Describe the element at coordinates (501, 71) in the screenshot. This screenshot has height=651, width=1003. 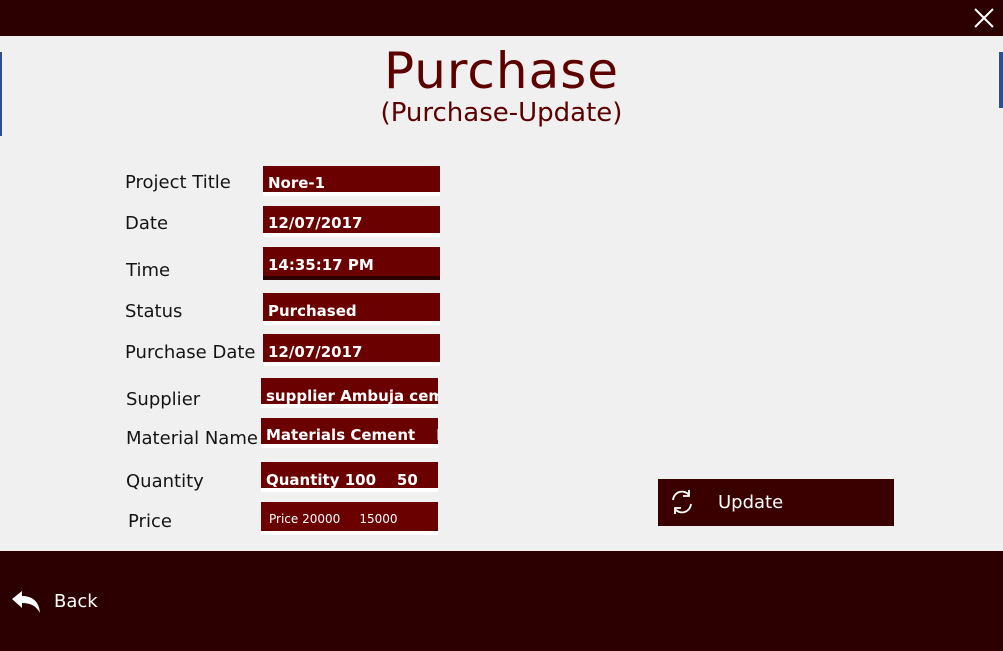
I see `page-title: Purchase` at that location.